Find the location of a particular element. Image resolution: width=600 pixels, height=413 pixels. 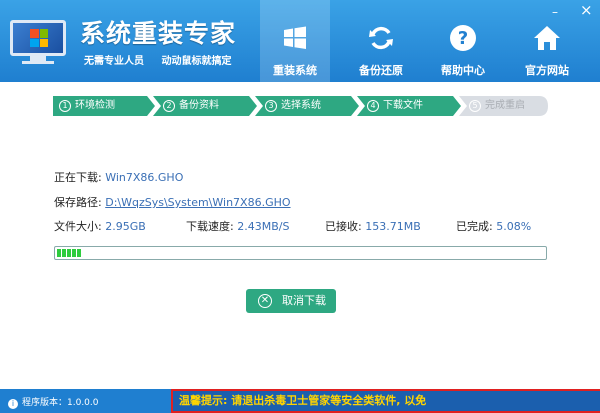

downloading-row: 正在下载: Win7X86.GHO is located at coordinates (118, 177).